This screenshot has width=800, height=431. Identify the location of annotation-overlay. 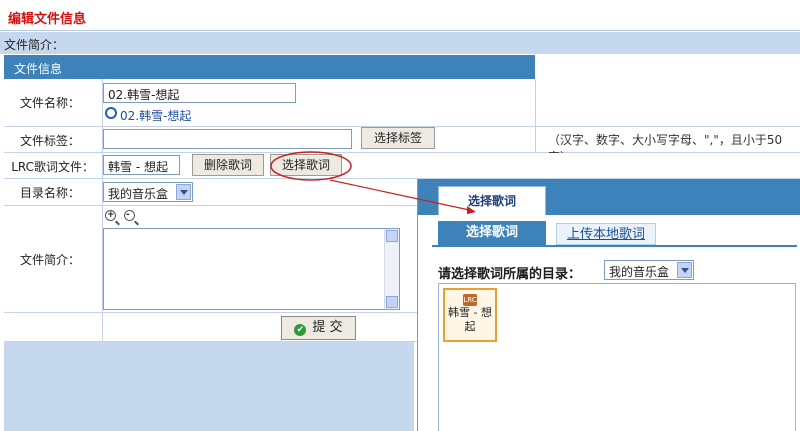
(373, 182).